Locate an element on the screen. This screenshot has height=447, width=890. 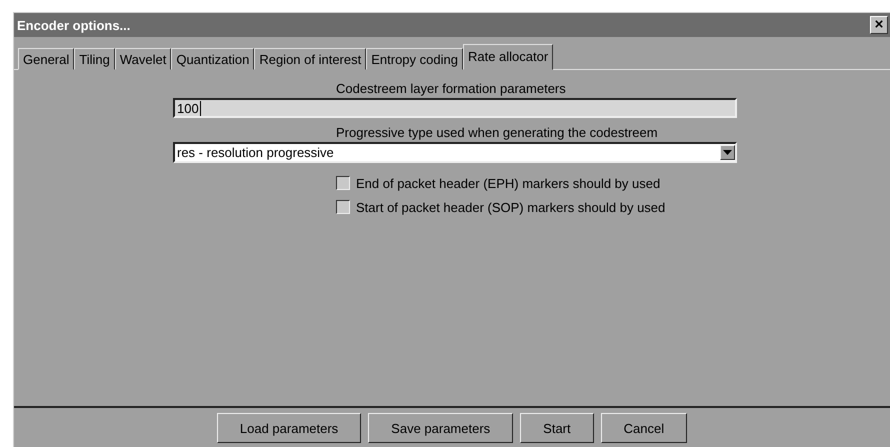
field-label: Progressive type used when generating the codestreem is located at coordinates (497, 133).